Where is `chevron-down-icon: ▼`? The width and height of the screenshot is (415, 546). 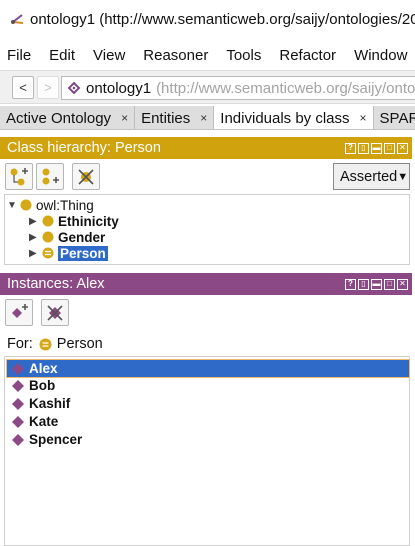 chevron-down-icon: ▼ is located at coordinates (403, 176).